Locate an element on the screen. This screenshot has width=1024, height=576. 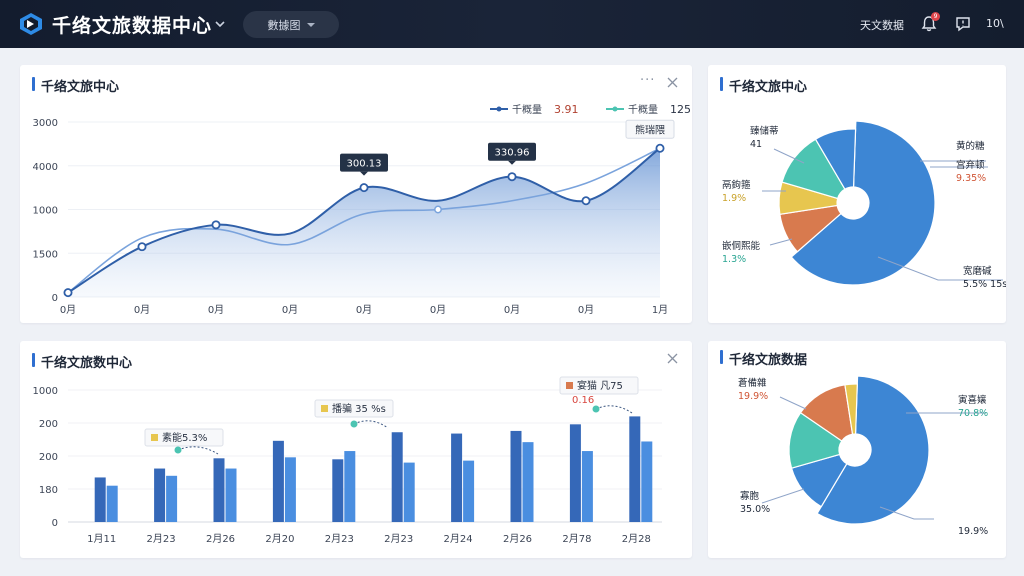
x-tick-label: 1月 is located at coordinates (660, 310).